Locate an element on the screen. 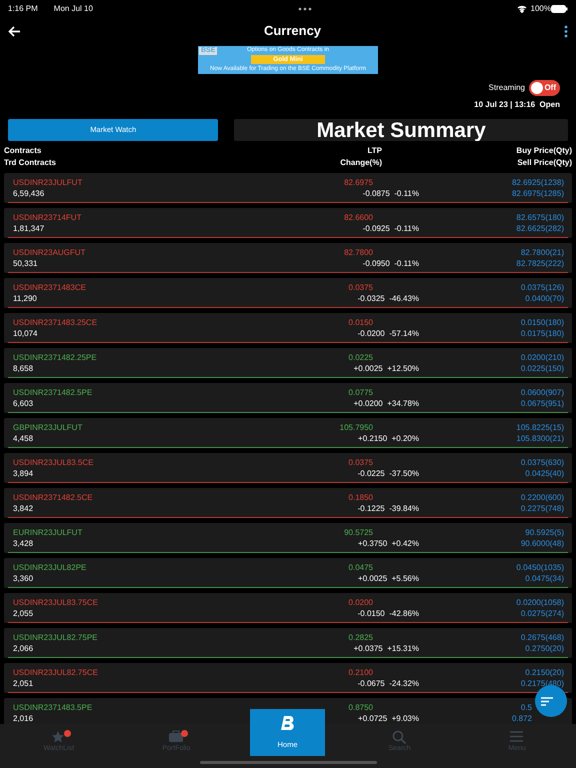 This screenshot has width=576, height=768. sell-price: 0.0675(951) is located at coordinates (542, 403).